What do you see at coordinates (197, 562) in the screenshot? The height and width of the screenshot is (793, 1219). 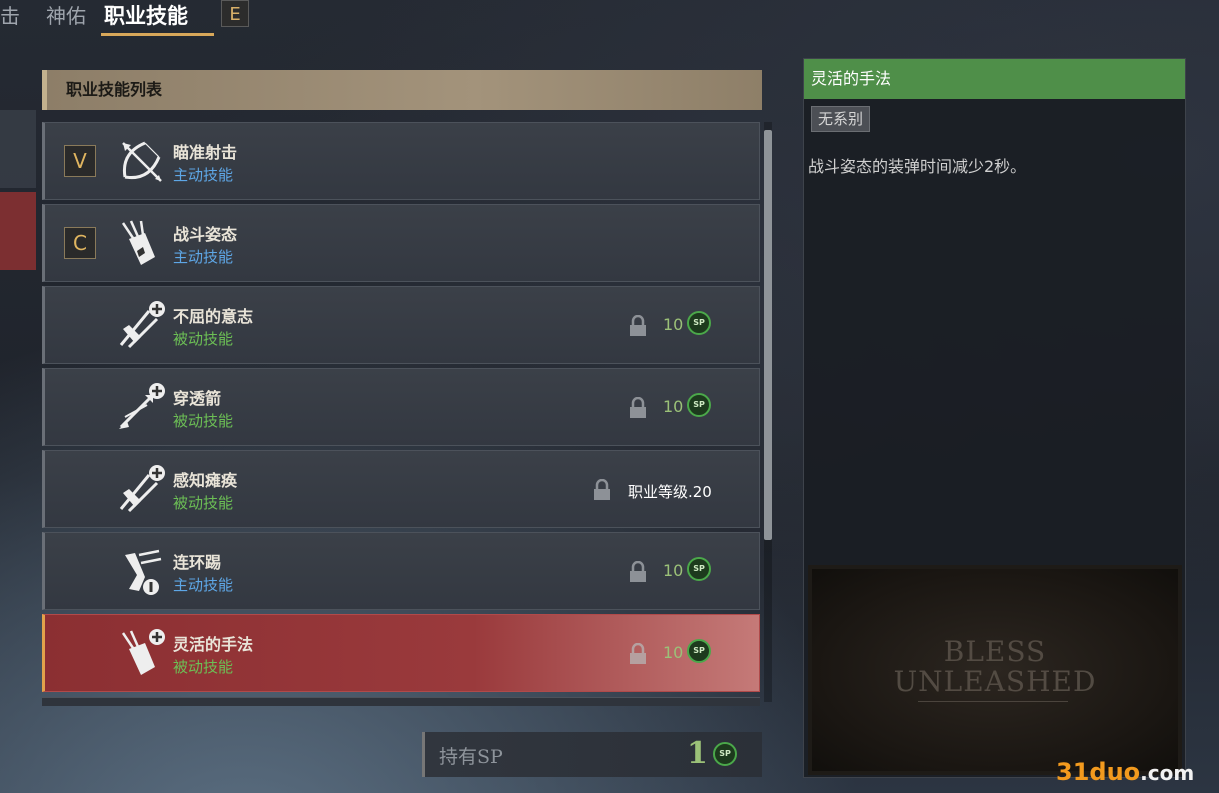 I see `skill-name: 连环踢` at bounding box center [197, 562].